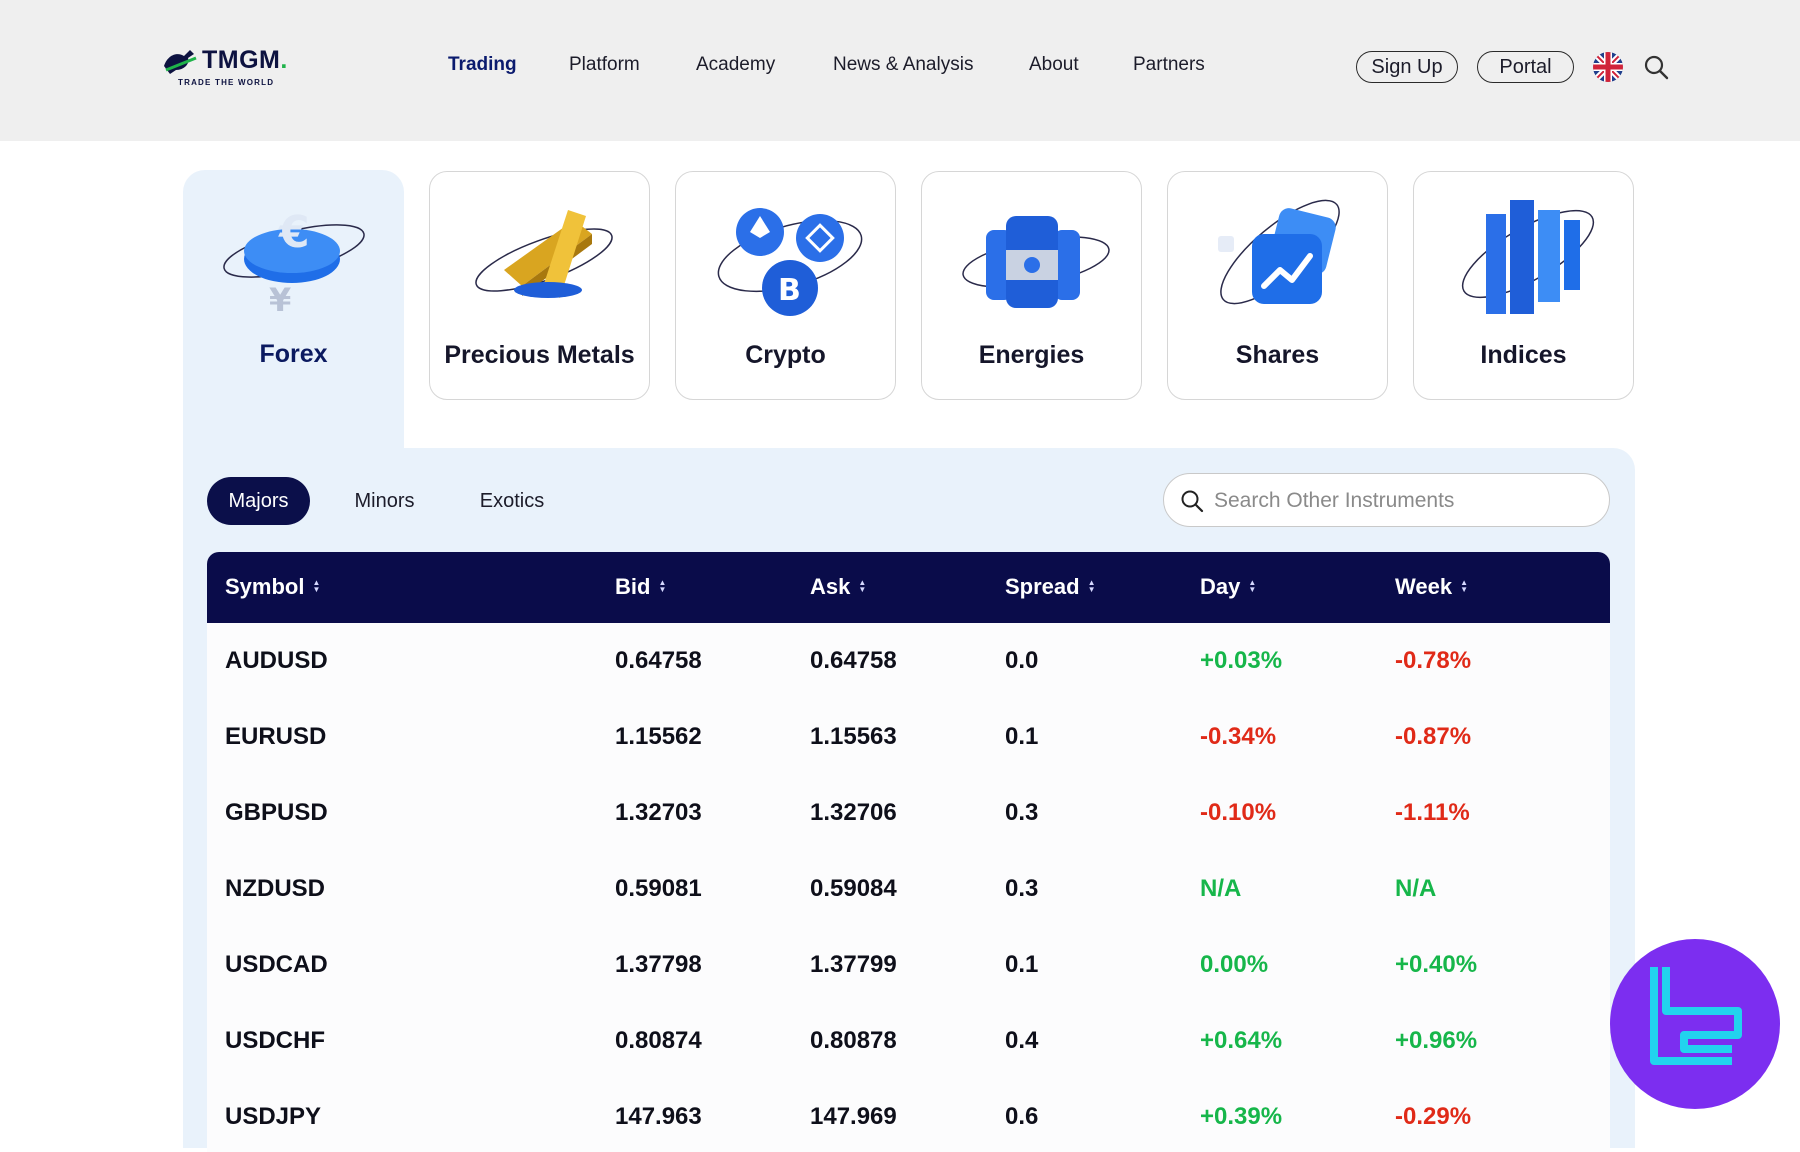 Image resolution: width=1800 pixels, height=1152 pixels. I want to click on bid-cell: 0.59081, so click(658, 888).